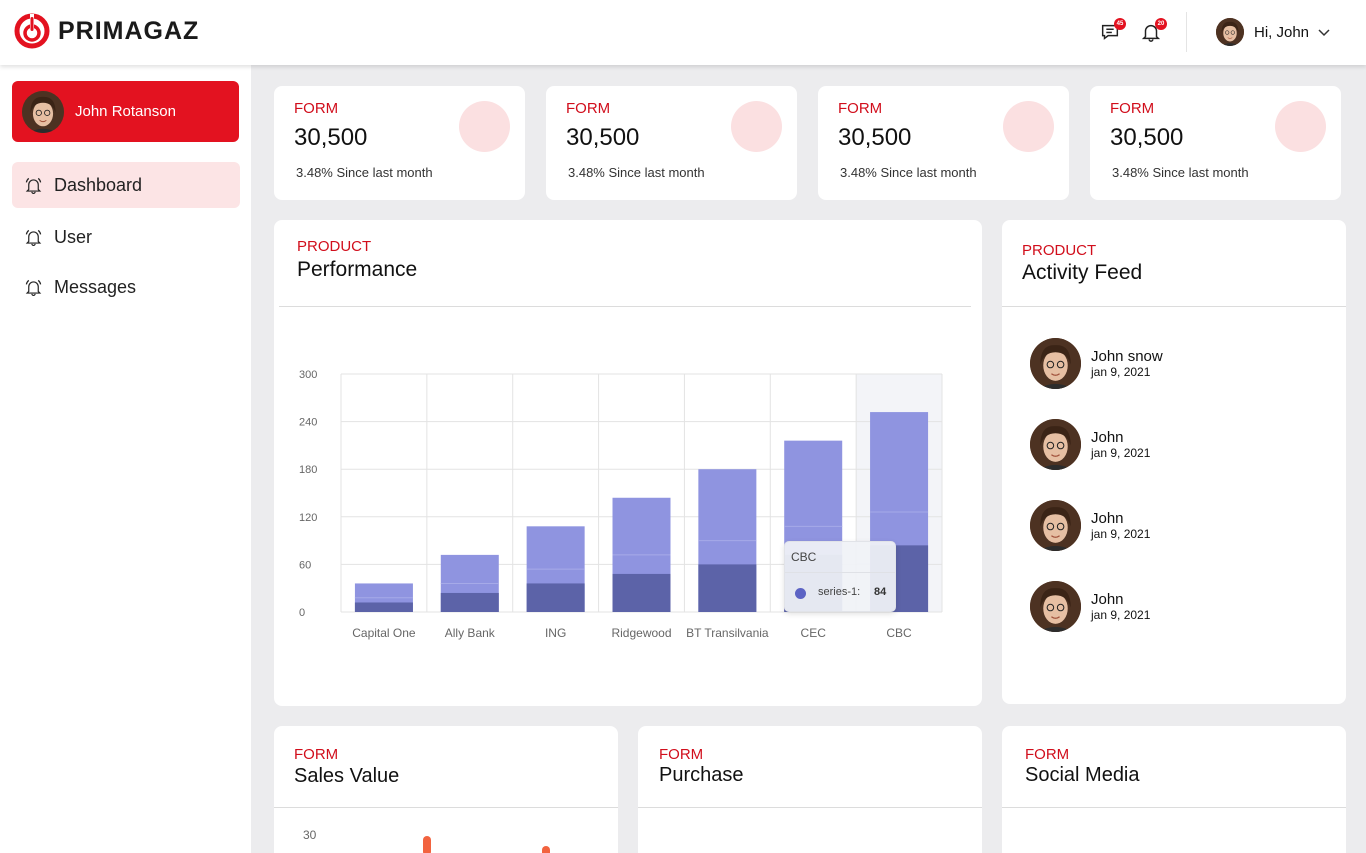 The height and width of the screenshot is (853, 1366). I want to click on card-title: Activity Feed, so click(1082, 272).